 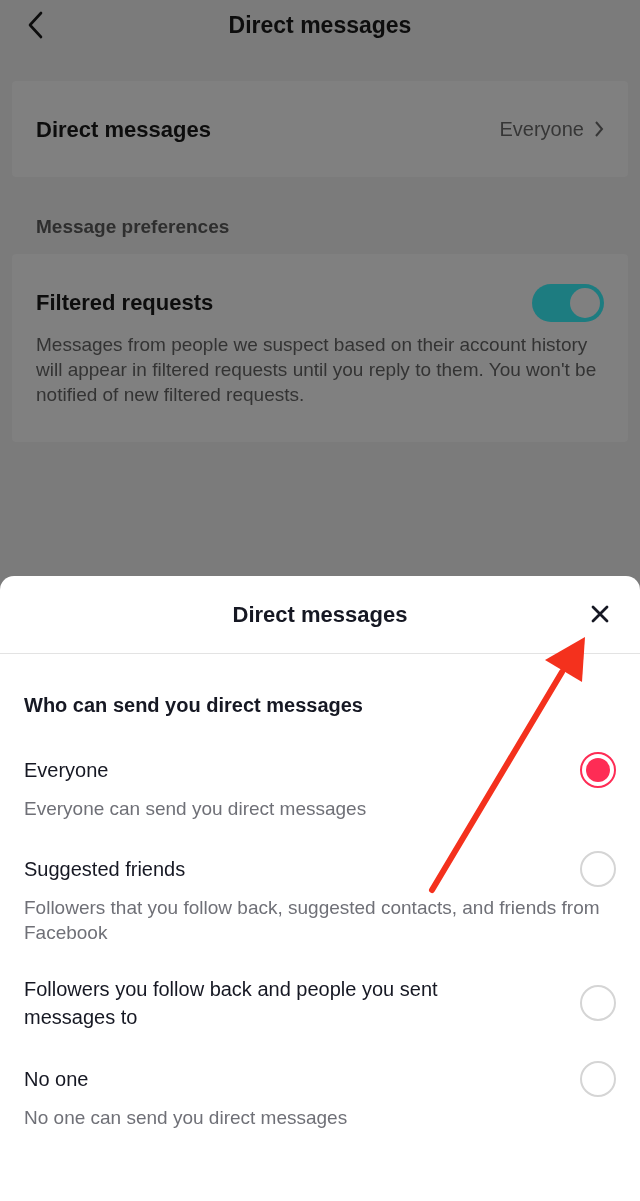 What do you see at coordinates (35, 25) in the screenshot?
I see `back-icon` at bounding box center [35, 25].